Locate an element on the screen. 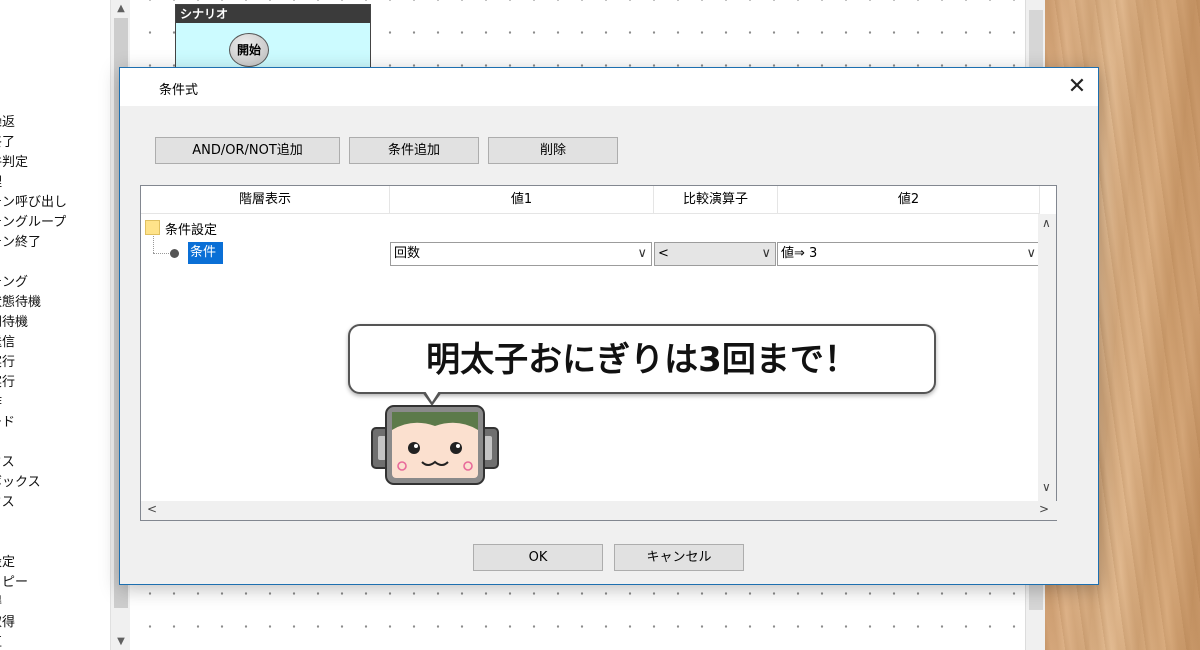  tool-item: 繰返 is located at coordinates (7, 123).